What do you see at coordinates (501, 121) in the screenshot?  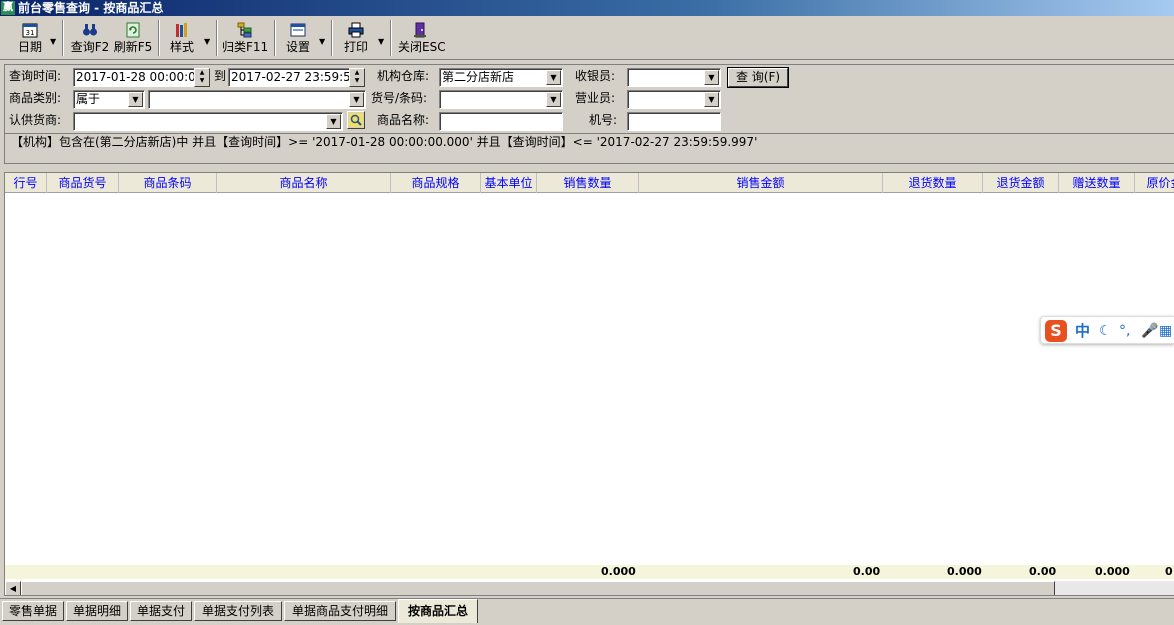 I see `item-name-input` at bounding box center [501, 121].